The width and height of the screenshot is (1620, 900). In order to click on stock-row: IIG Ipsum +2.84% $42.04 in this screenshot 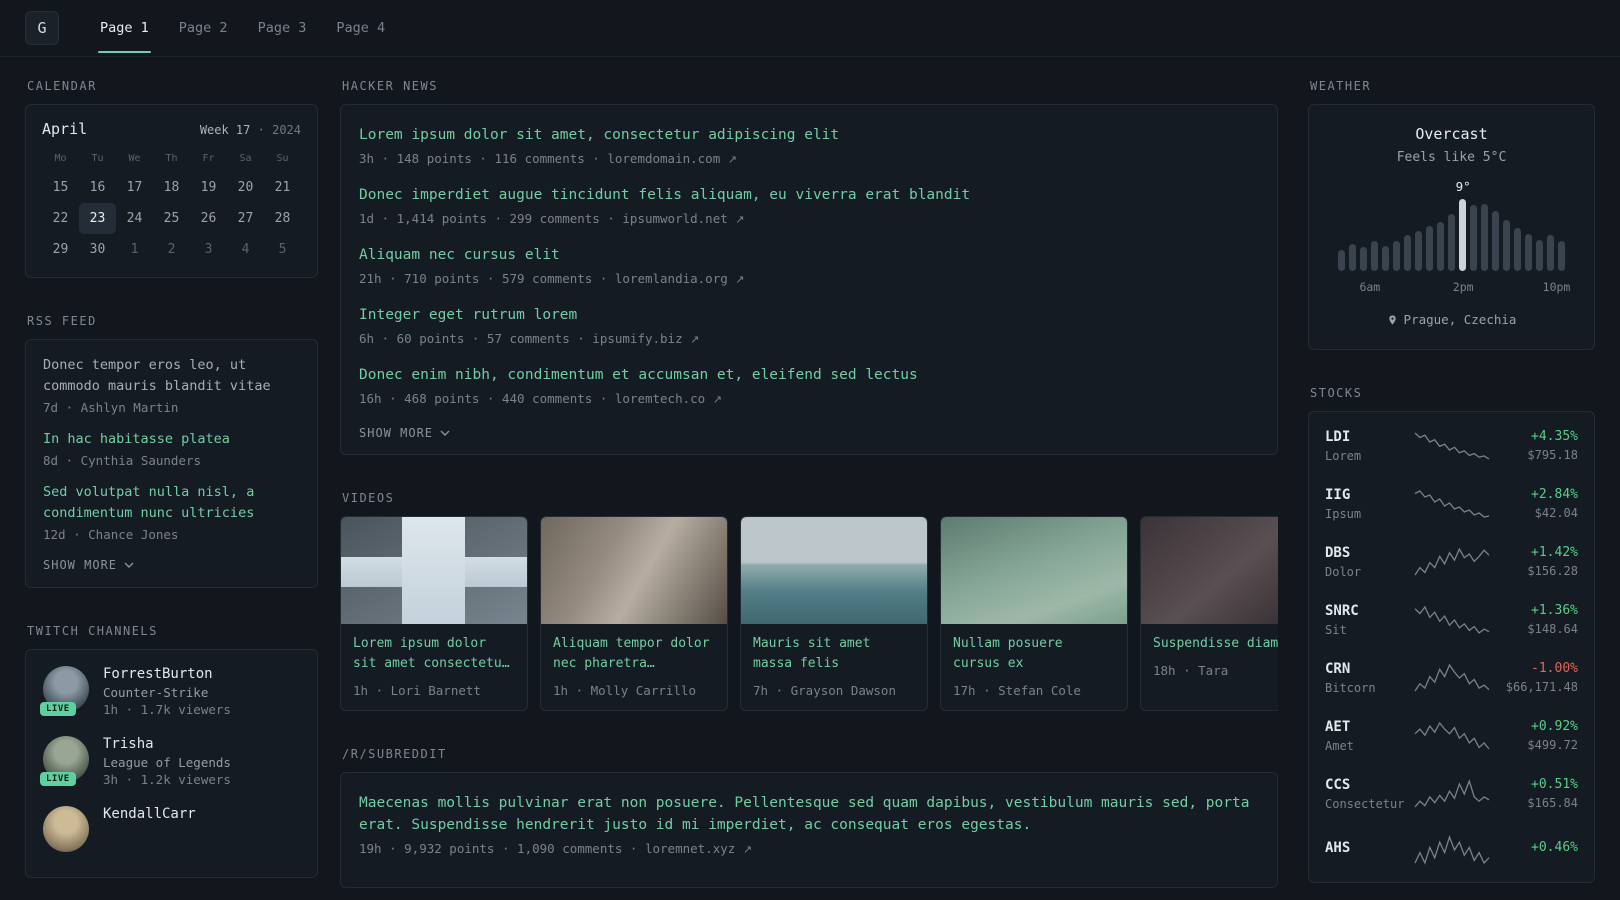, I will do `click(1451, 504)`.